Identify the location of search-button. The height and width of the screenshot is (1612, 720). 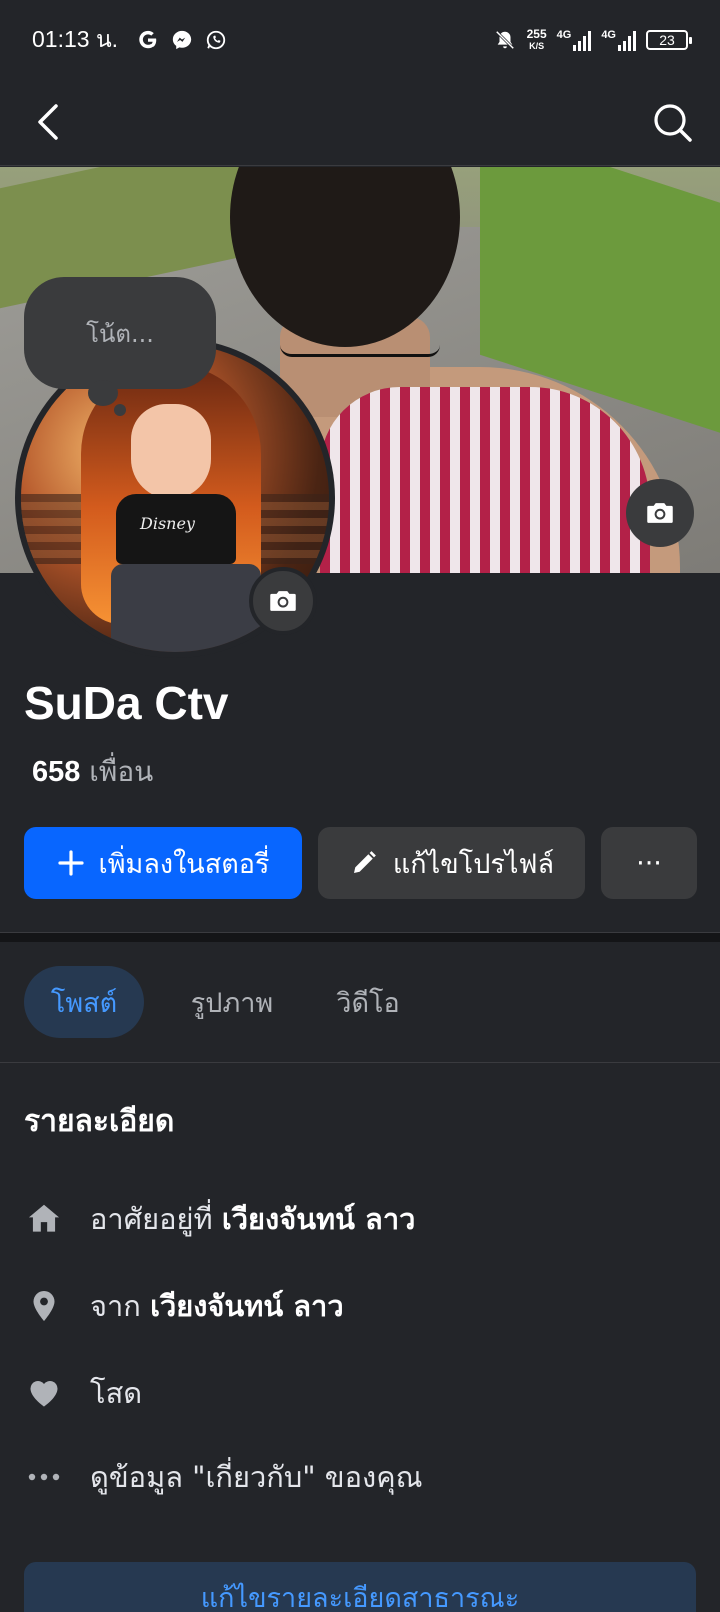
(672, 122).